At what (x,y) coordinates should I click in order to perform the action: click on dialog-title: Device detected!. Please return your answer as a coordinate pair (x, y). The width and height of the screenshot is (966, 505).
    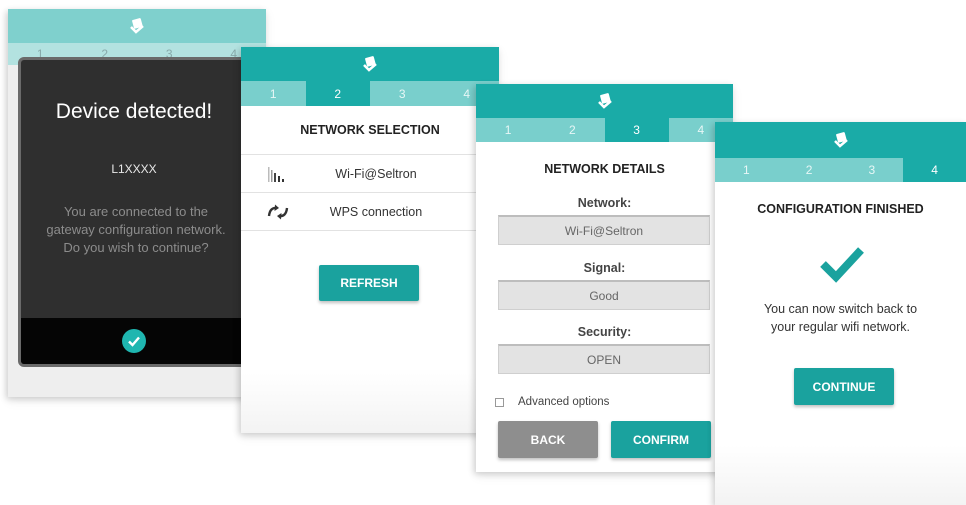
    Looking at the image, I should click on (134, 111).